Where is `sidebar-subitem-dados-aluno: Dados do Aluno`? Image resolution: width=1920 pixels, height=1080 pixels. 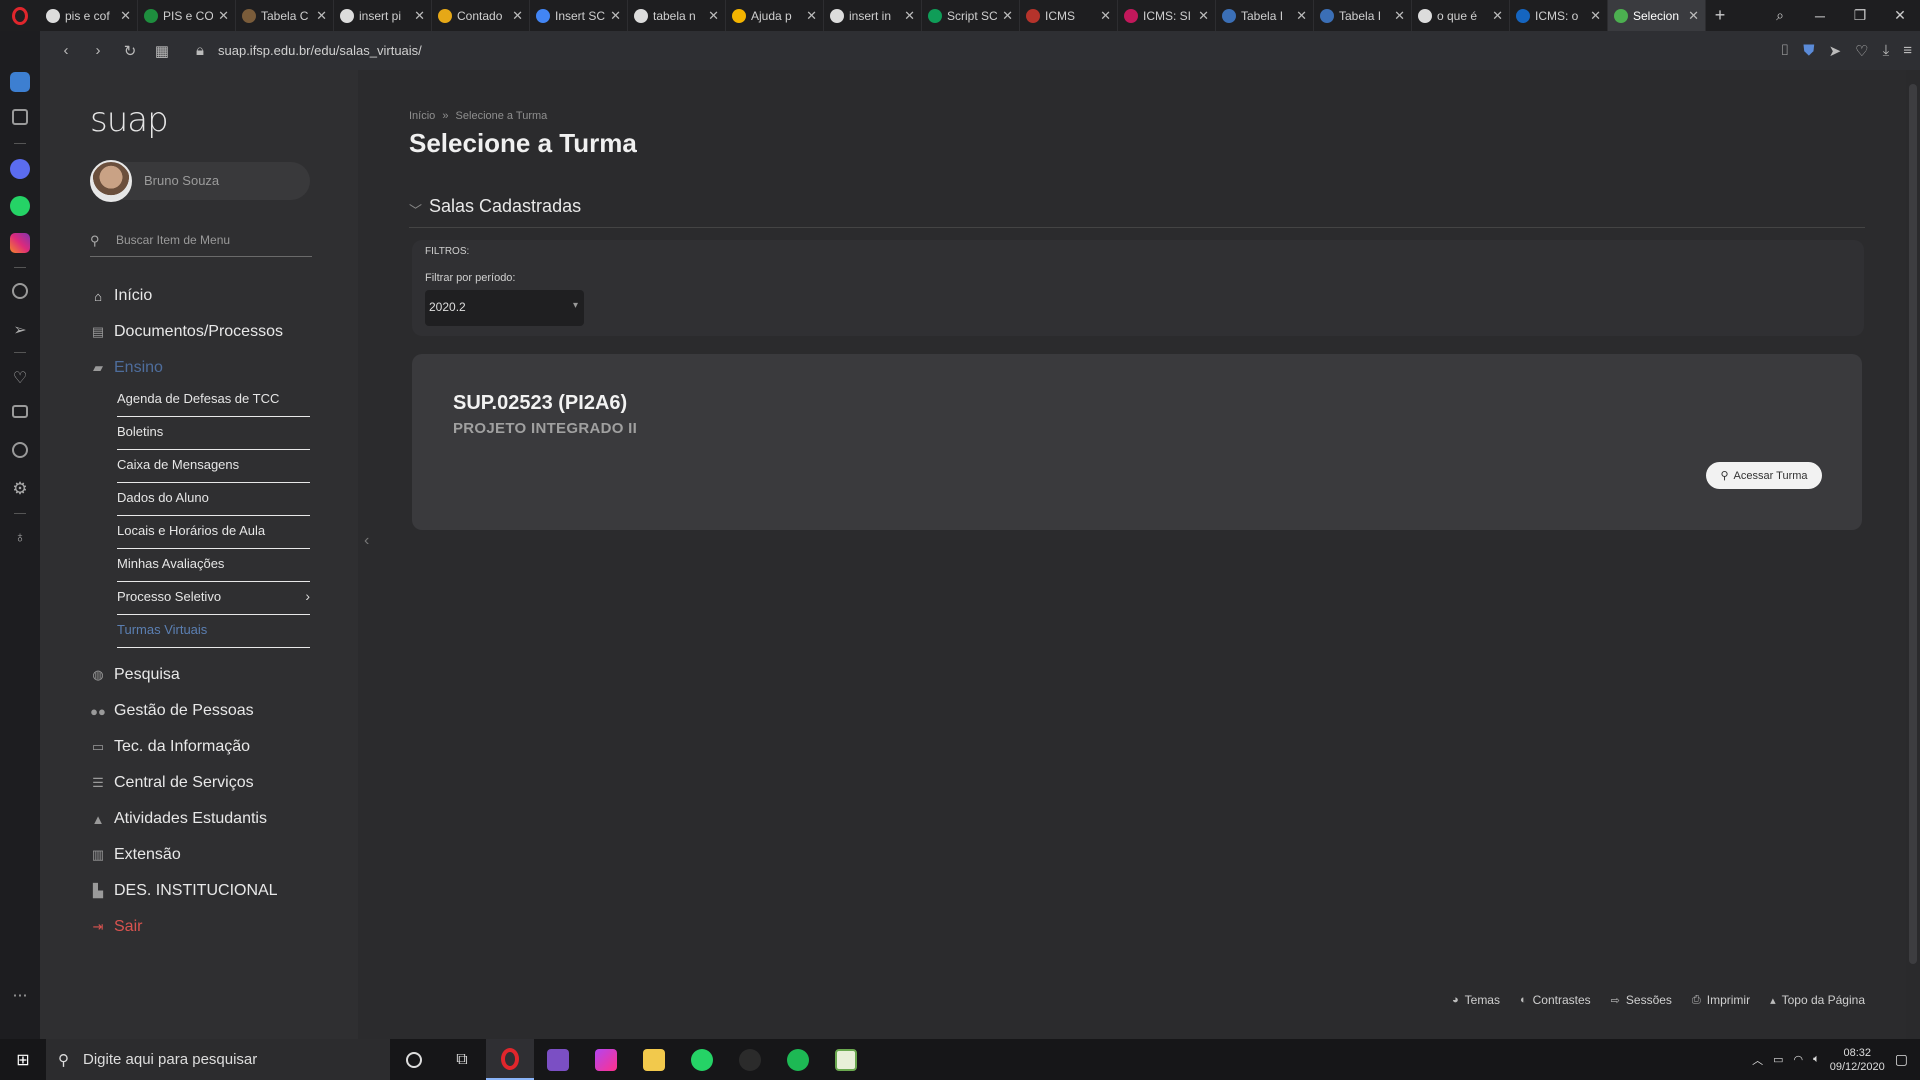 sidebar-subitem-dados-aluno: Dados do Aluno is located at coordinates (213, 499).